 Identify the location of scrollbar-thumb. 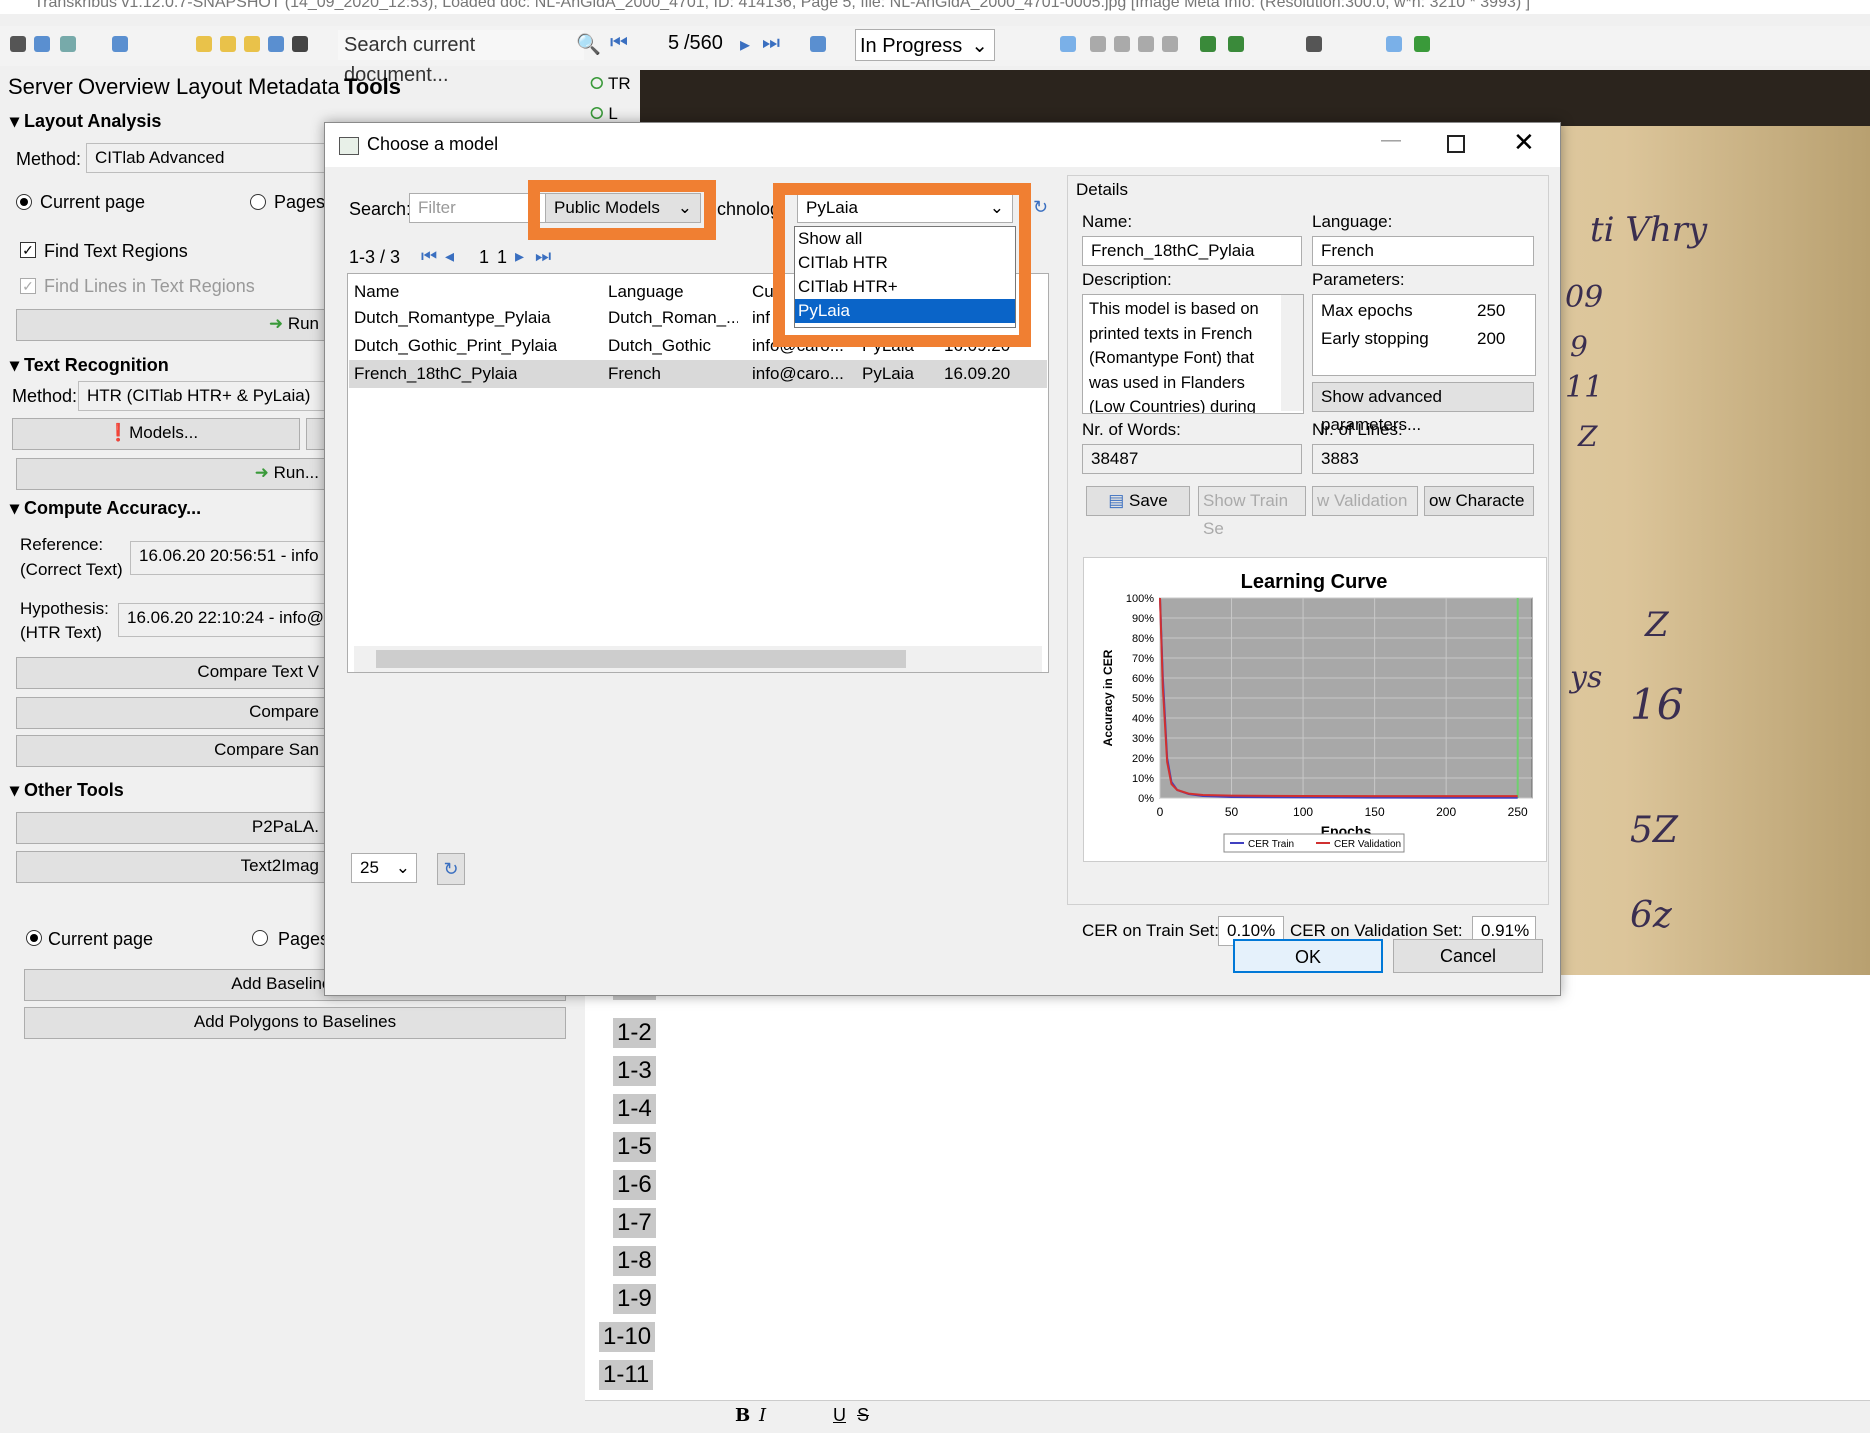
(641, 659).